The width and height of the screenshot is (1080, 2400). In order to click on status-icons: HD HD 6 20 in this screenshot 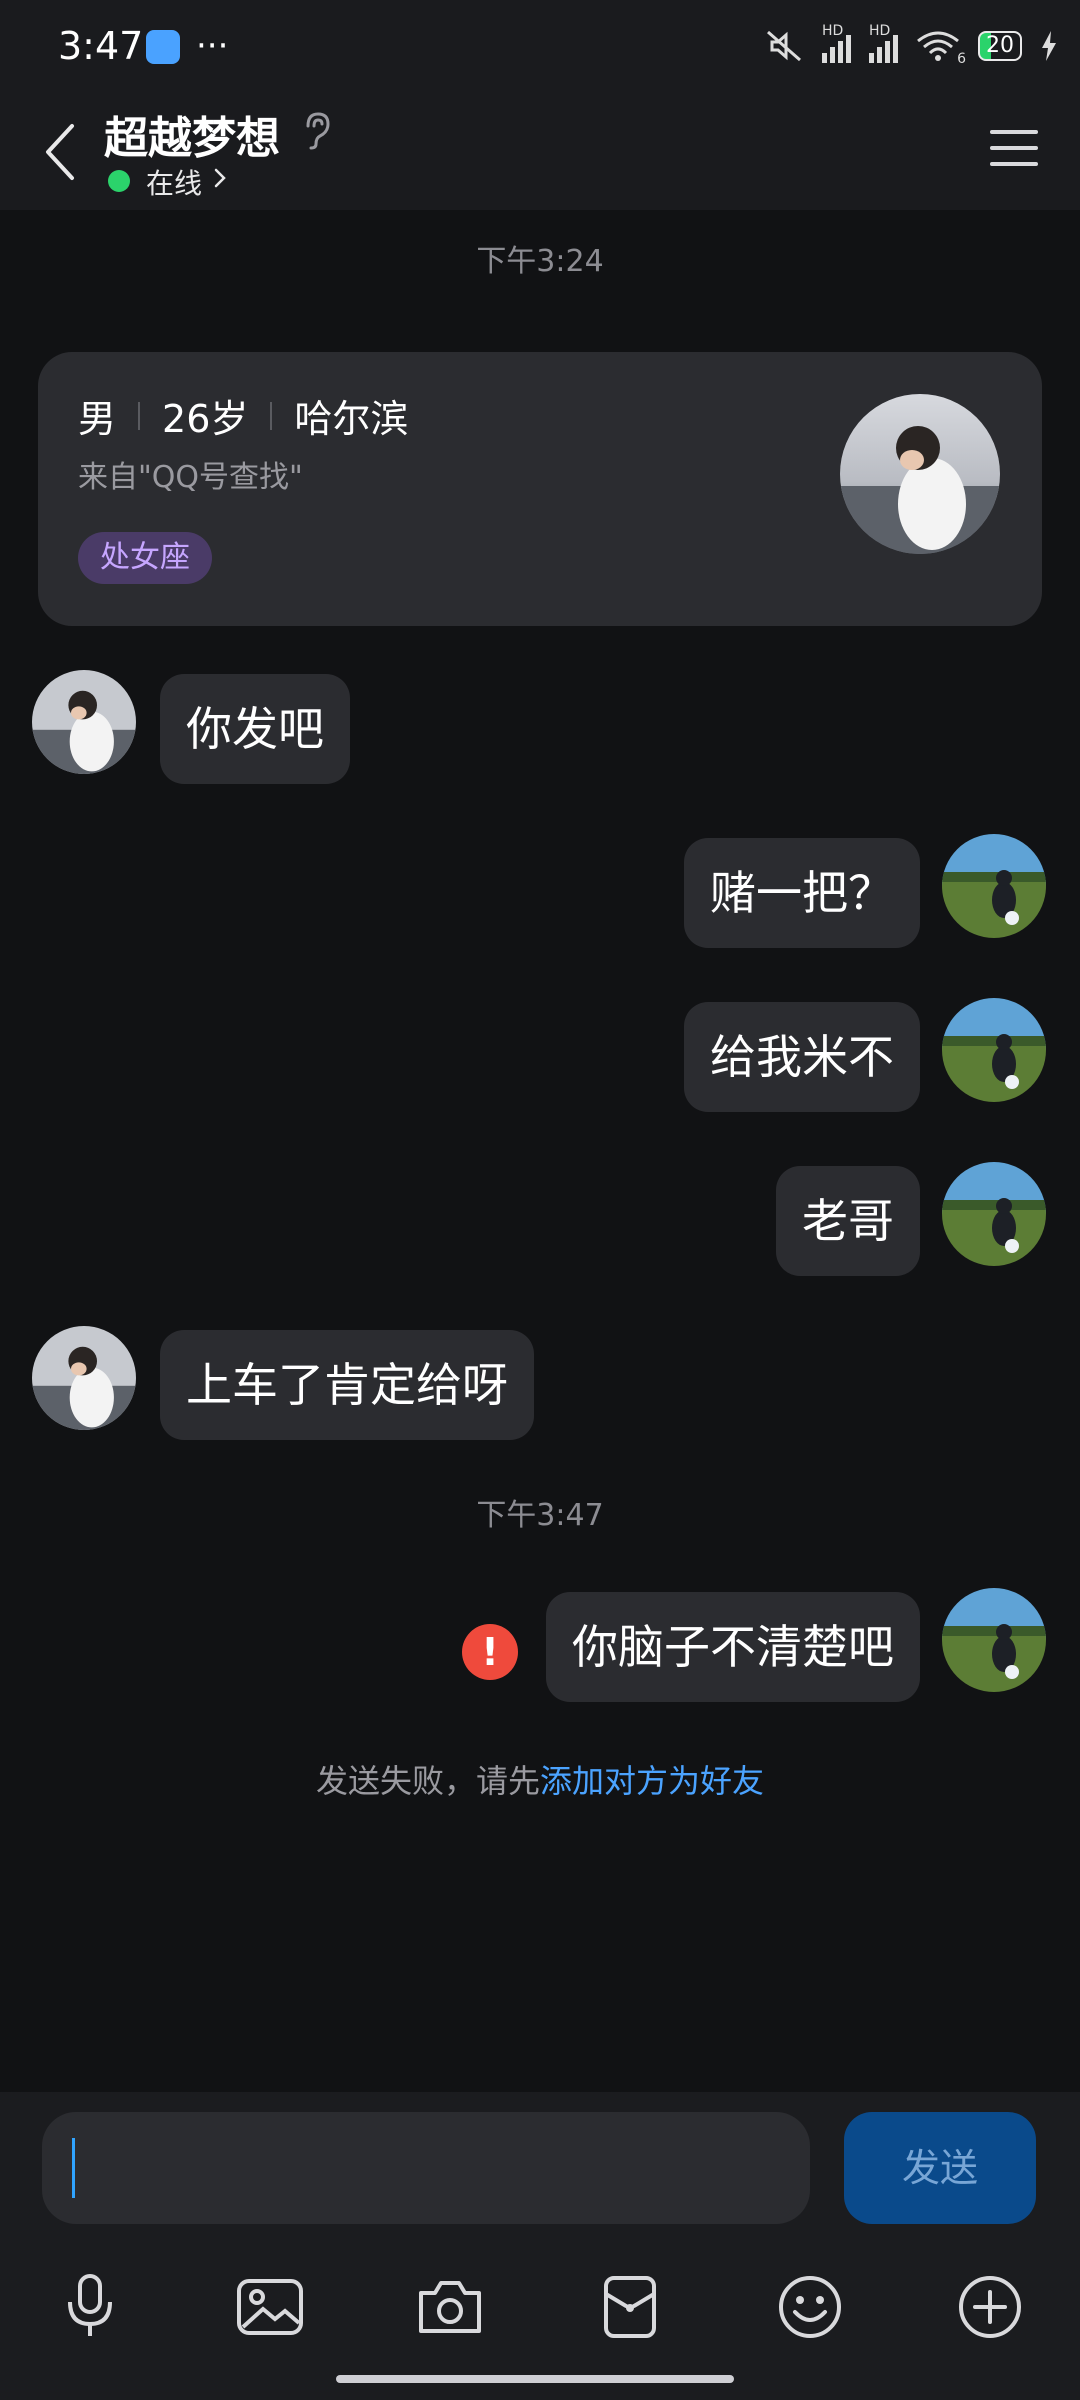, I will do `click(911, 45)`.